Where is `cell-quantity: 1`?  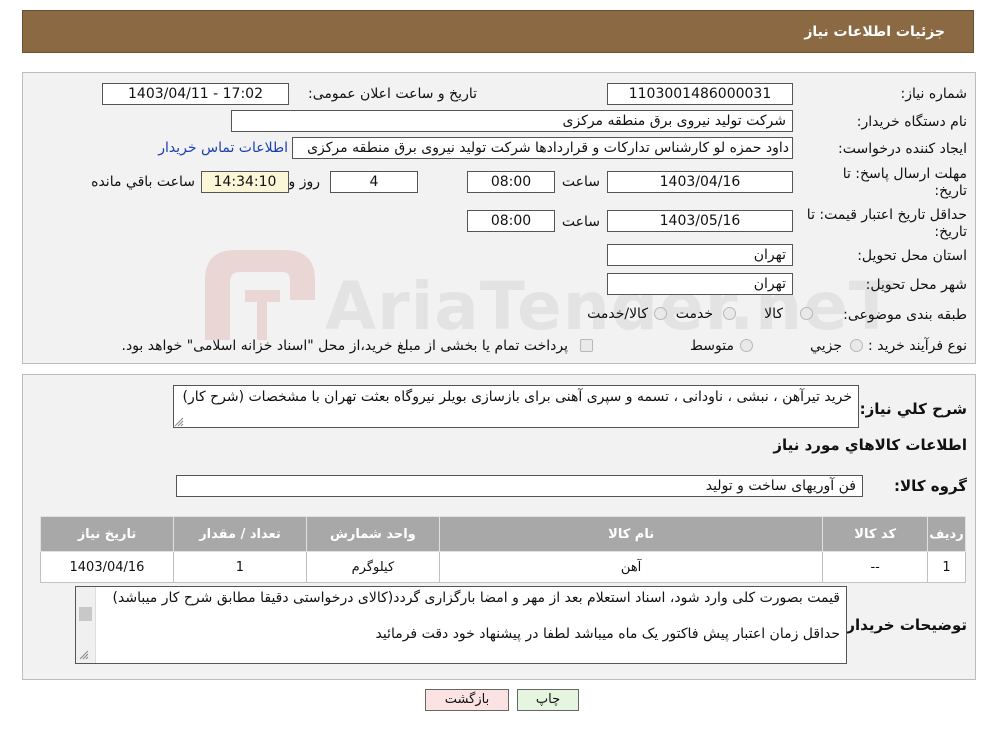 cell-quantity: 1 is located at coordinates (239, 567).